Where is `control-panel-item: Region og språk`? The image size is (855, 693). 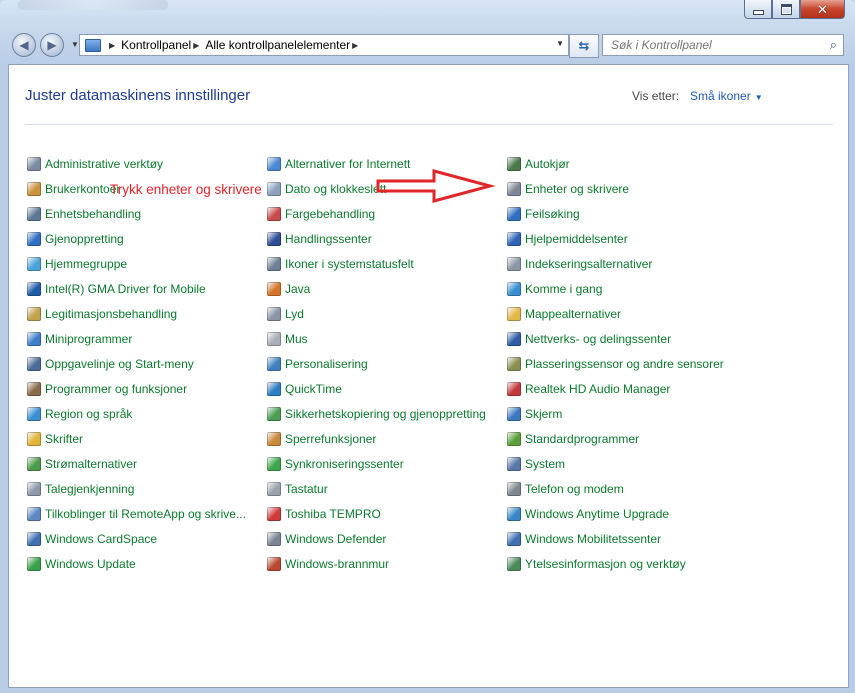
control-panel-item: Region og språk is located at coordinates (136, 413).